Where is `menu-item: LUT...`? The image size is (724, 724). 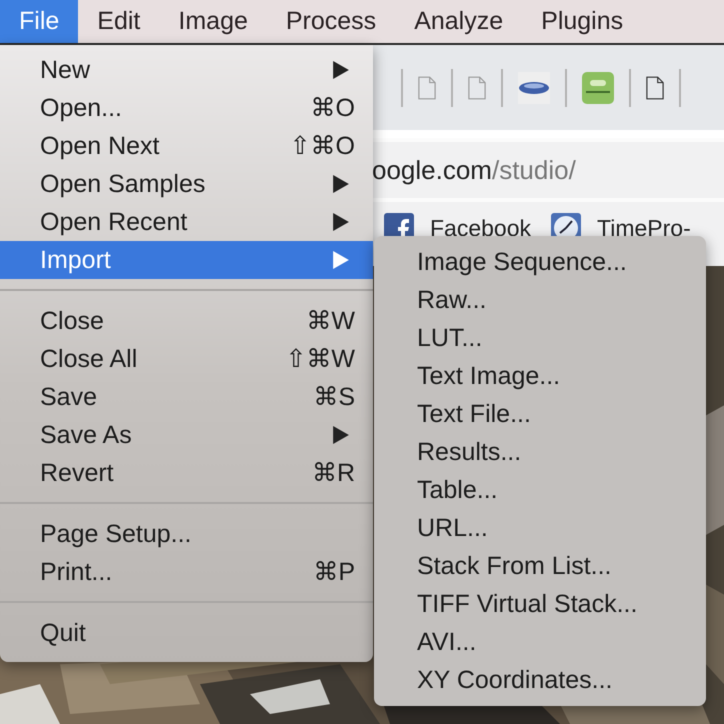
menu-item: LUT... is located at coordinates (540, 338).